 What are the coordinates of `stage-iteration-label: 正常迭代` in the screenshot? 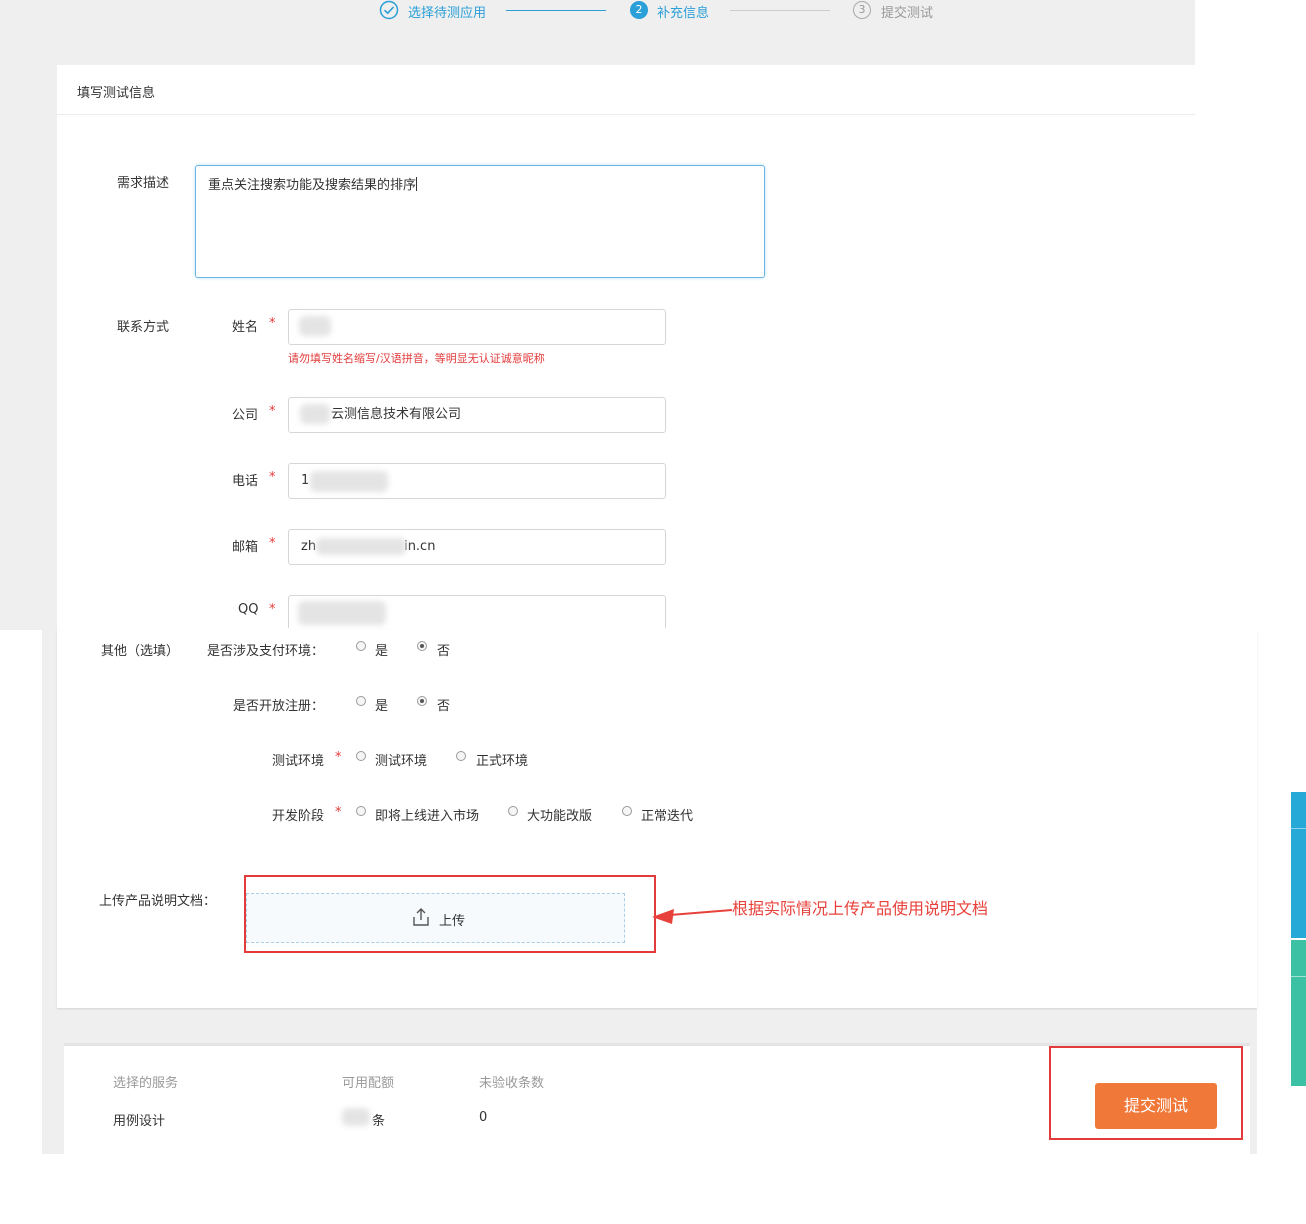 It's located at (667, 814).